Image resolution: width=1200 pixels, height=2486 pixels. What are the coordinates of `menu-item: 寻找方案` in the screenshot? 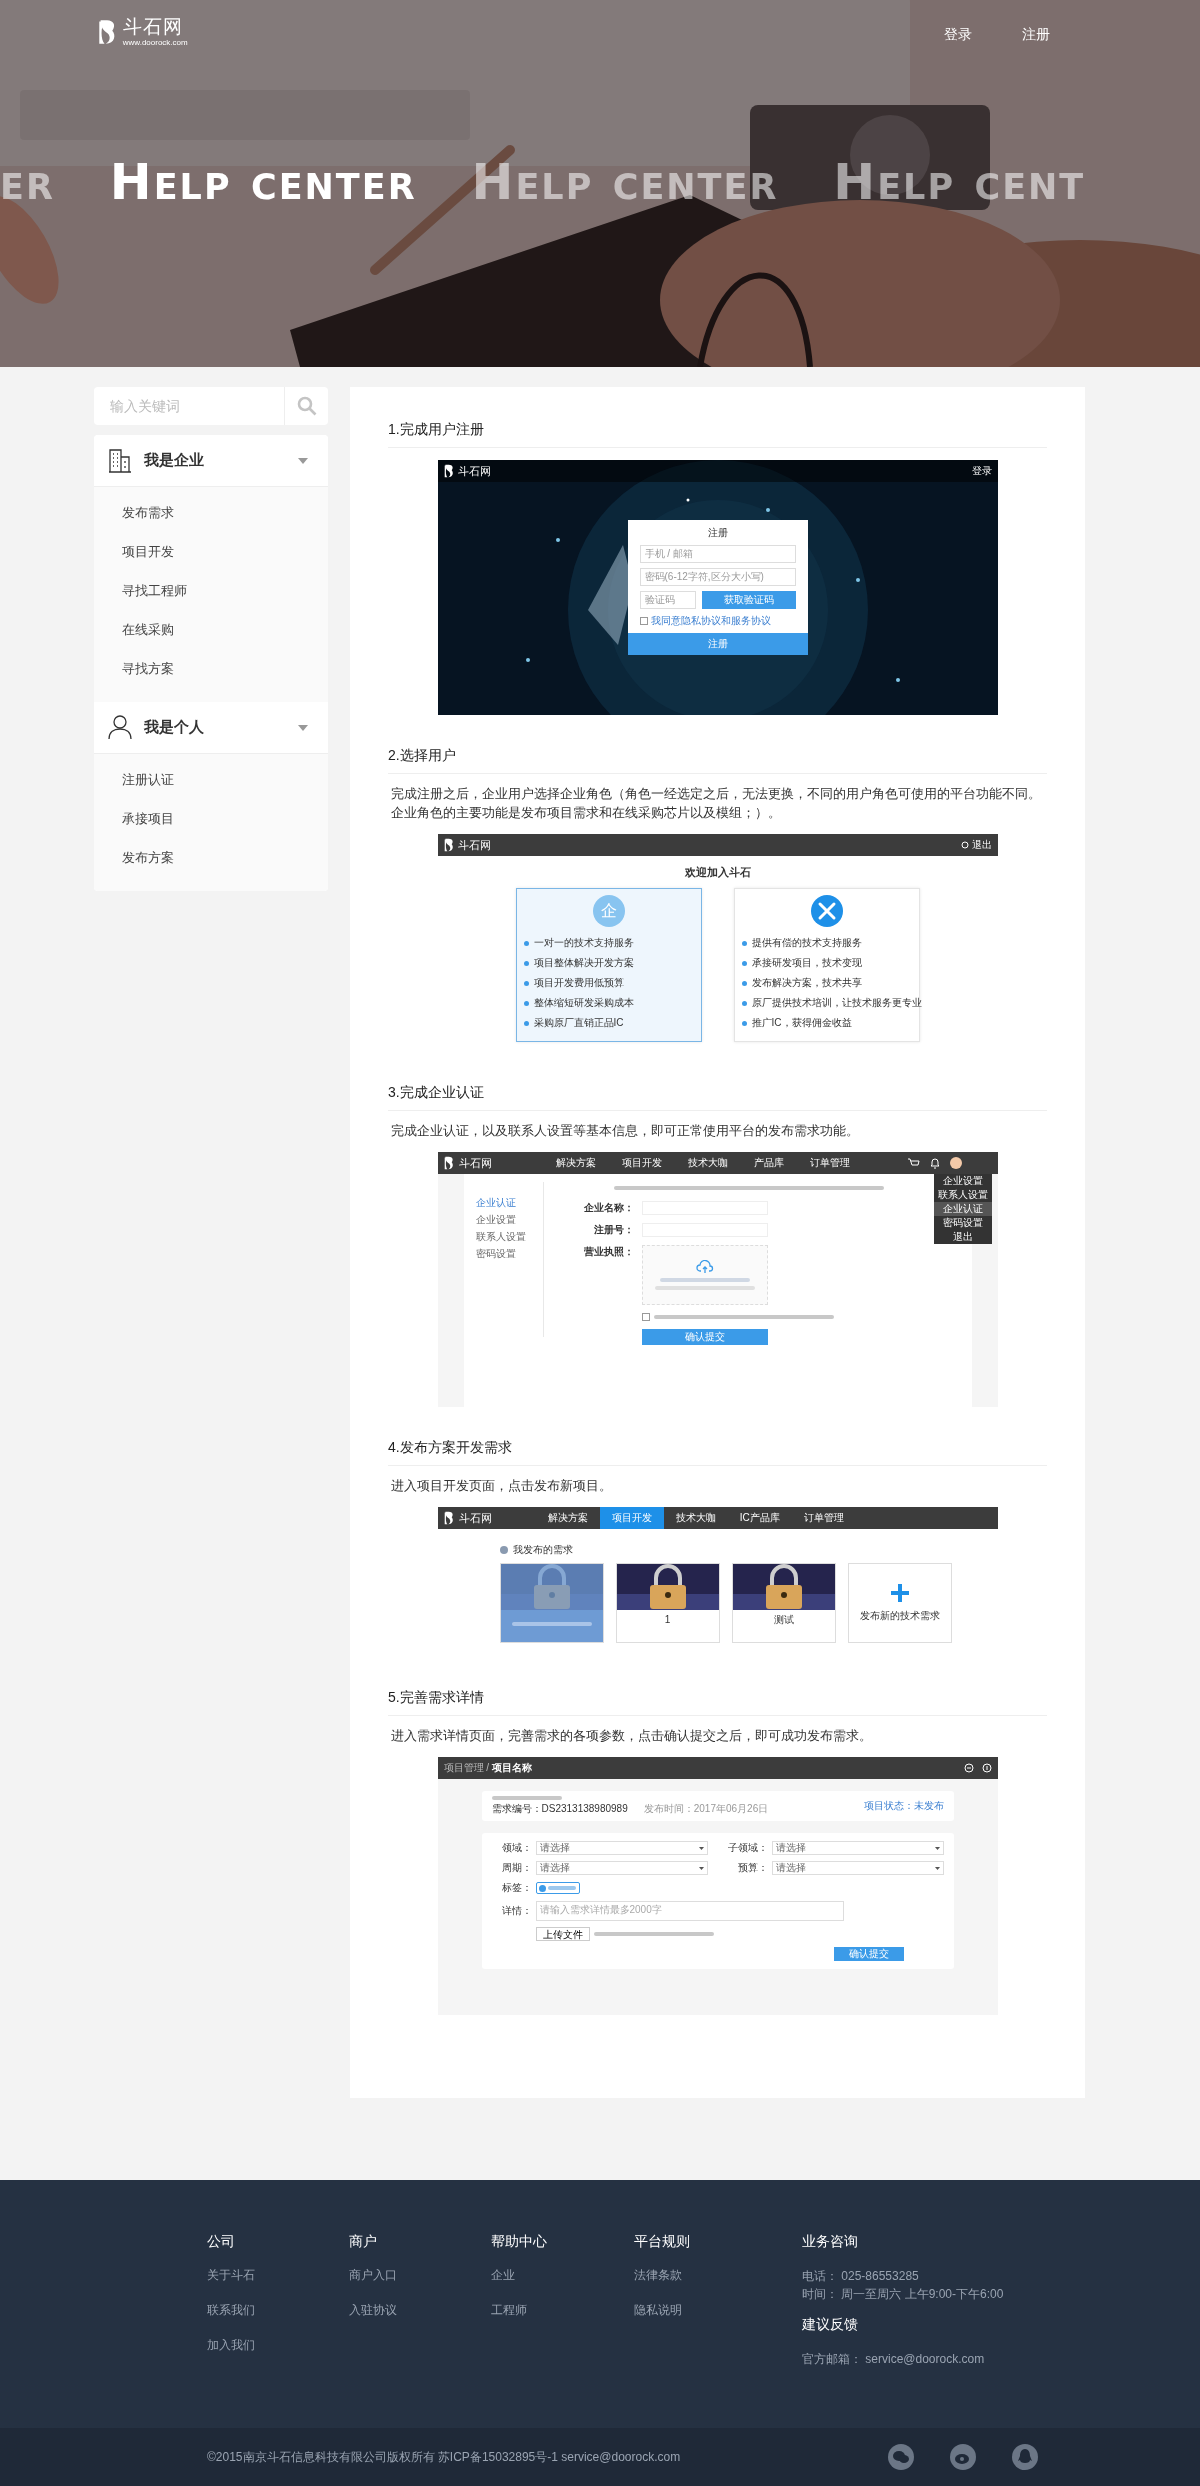 It's located at (211, 668).